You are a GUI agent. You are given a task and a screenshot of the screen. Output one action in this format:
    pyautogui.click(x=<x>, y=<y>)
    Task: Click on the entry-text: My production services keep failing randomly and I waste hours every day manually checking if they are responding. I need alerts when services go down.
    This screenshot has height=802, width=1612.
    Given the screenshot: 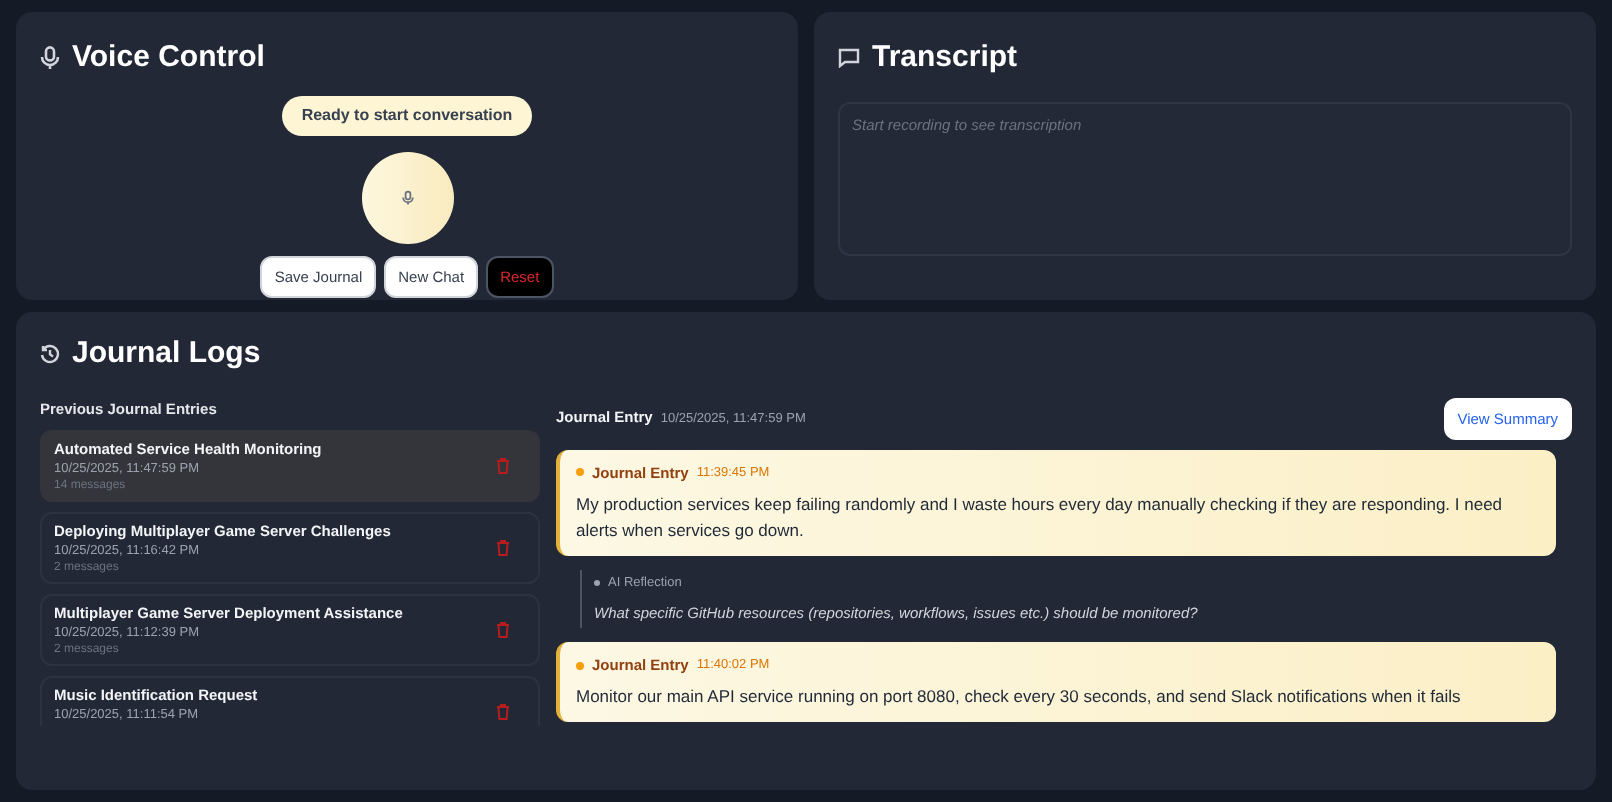 What is the action you would take?
    pyautogui.click(x=1040, y=518)
    